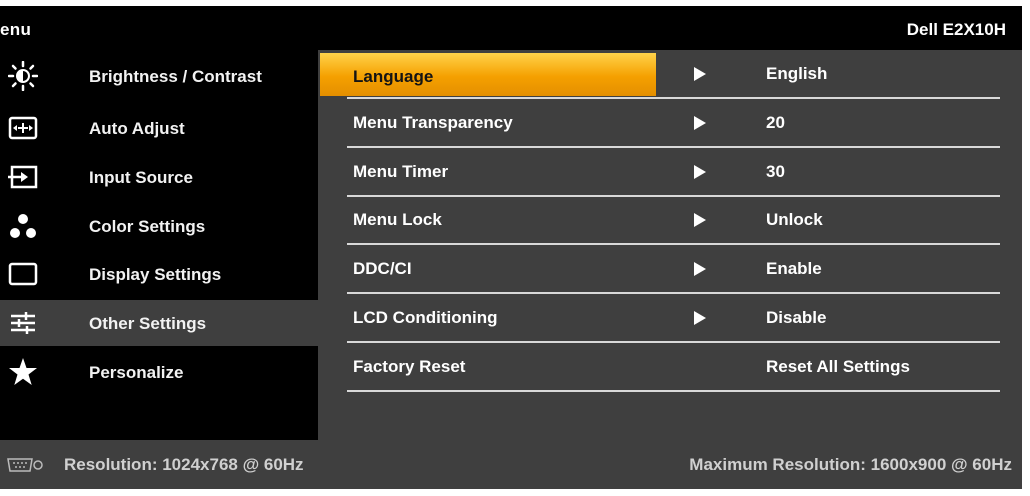 Image resolution: width=1030 pixels, height=496 pixels. Describe the element at coordinates (184, 464) in the screenshot. I see `current-resolution: Resolution: 1024x768 @ 60Hz` at that location.